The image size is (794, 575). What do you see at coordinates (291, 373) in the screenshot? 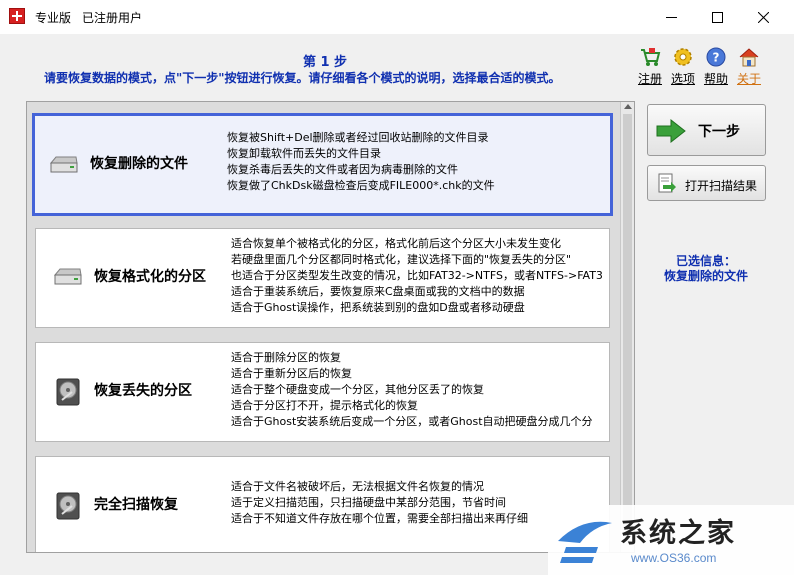
I see `mode-line: 适合于重新分区后的恢复` at bounding box center [291, 373].